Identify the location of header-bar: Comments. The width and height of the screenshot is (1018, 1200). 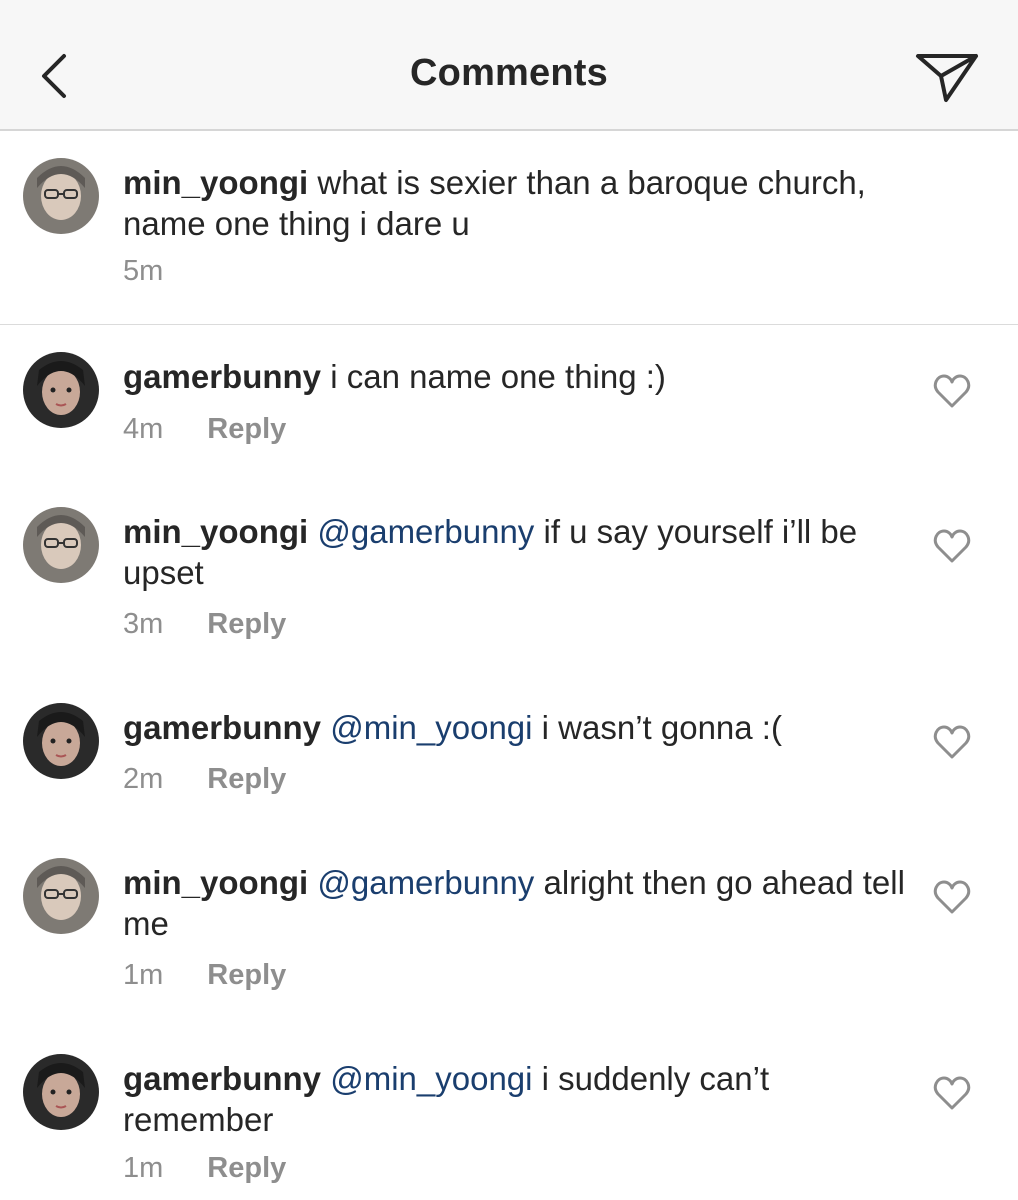
(509, 65).